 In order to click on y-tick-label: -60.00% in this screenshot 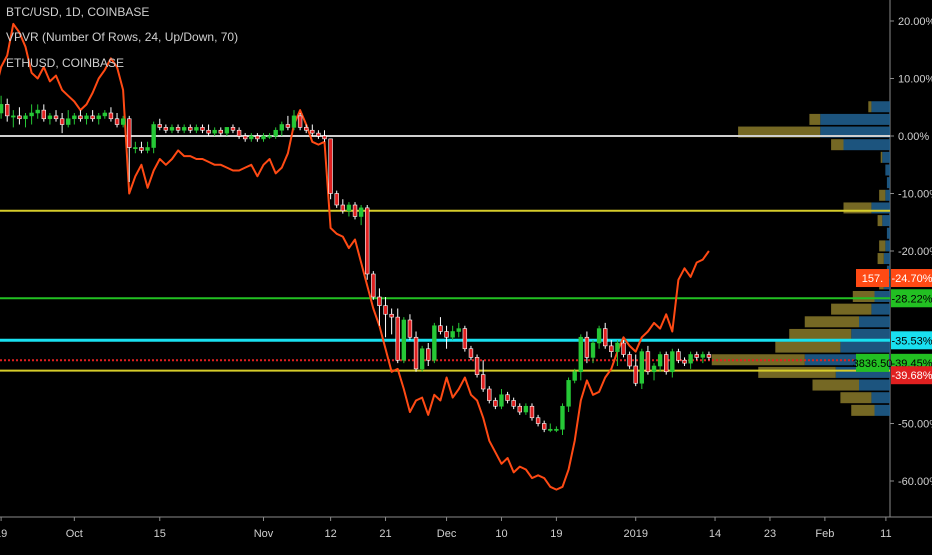, I will do `click(915, 482)`.